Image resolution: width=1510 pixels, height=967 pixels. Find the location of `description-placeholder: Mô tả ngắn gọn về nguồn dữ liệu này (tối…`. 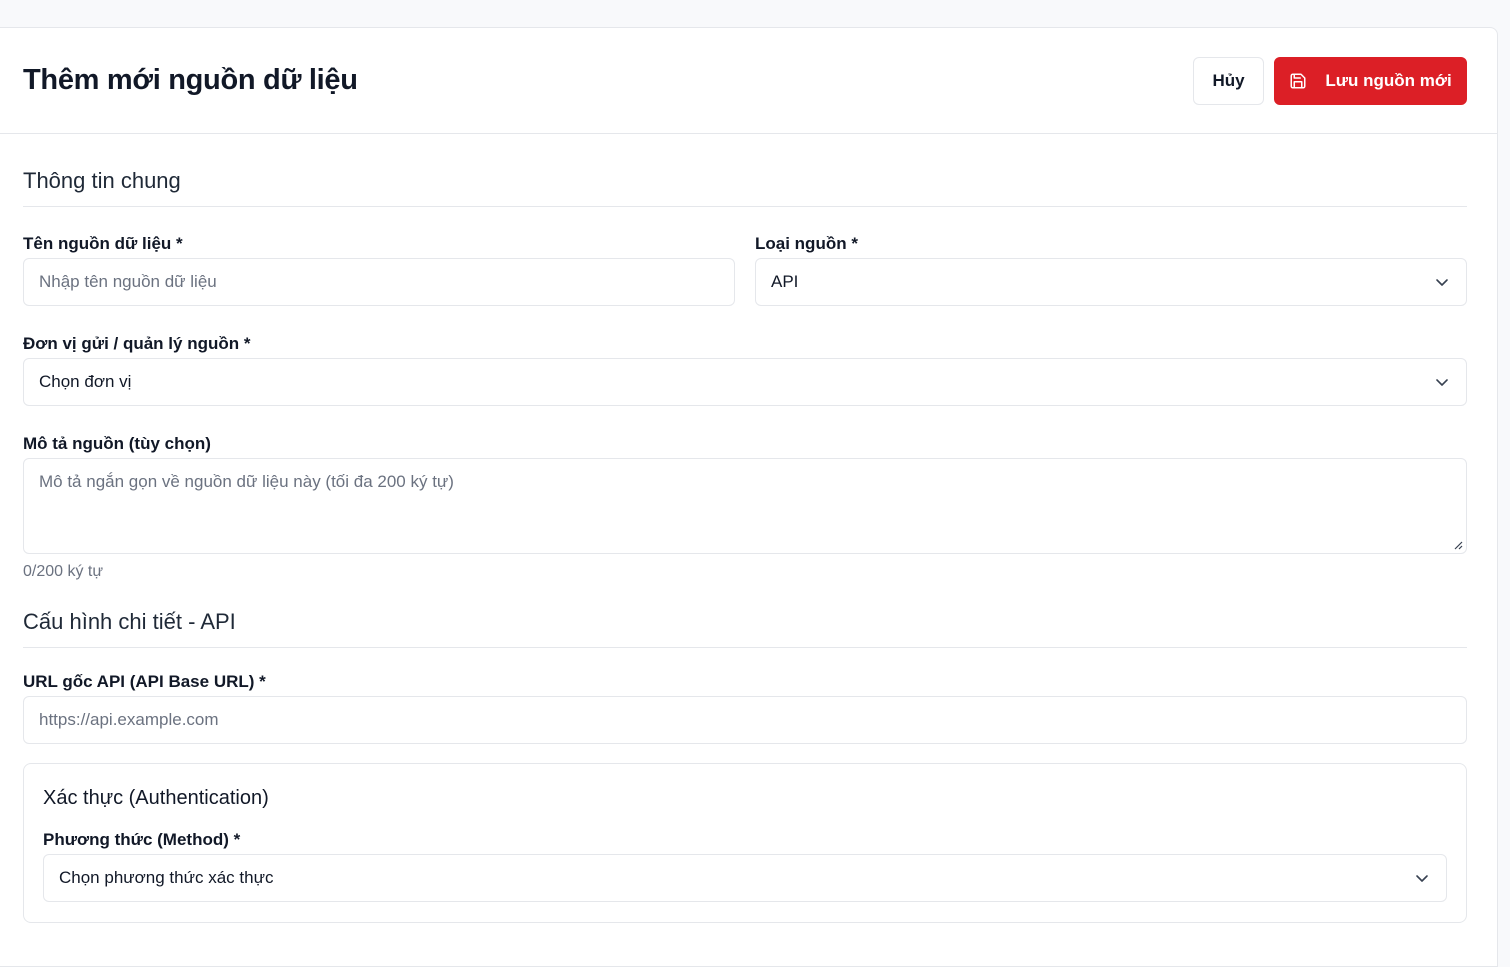

description-placeholder: Mô tả ngắn gọn về nguồn dữ liệu này (tối… is located at coordinates (246, 481).